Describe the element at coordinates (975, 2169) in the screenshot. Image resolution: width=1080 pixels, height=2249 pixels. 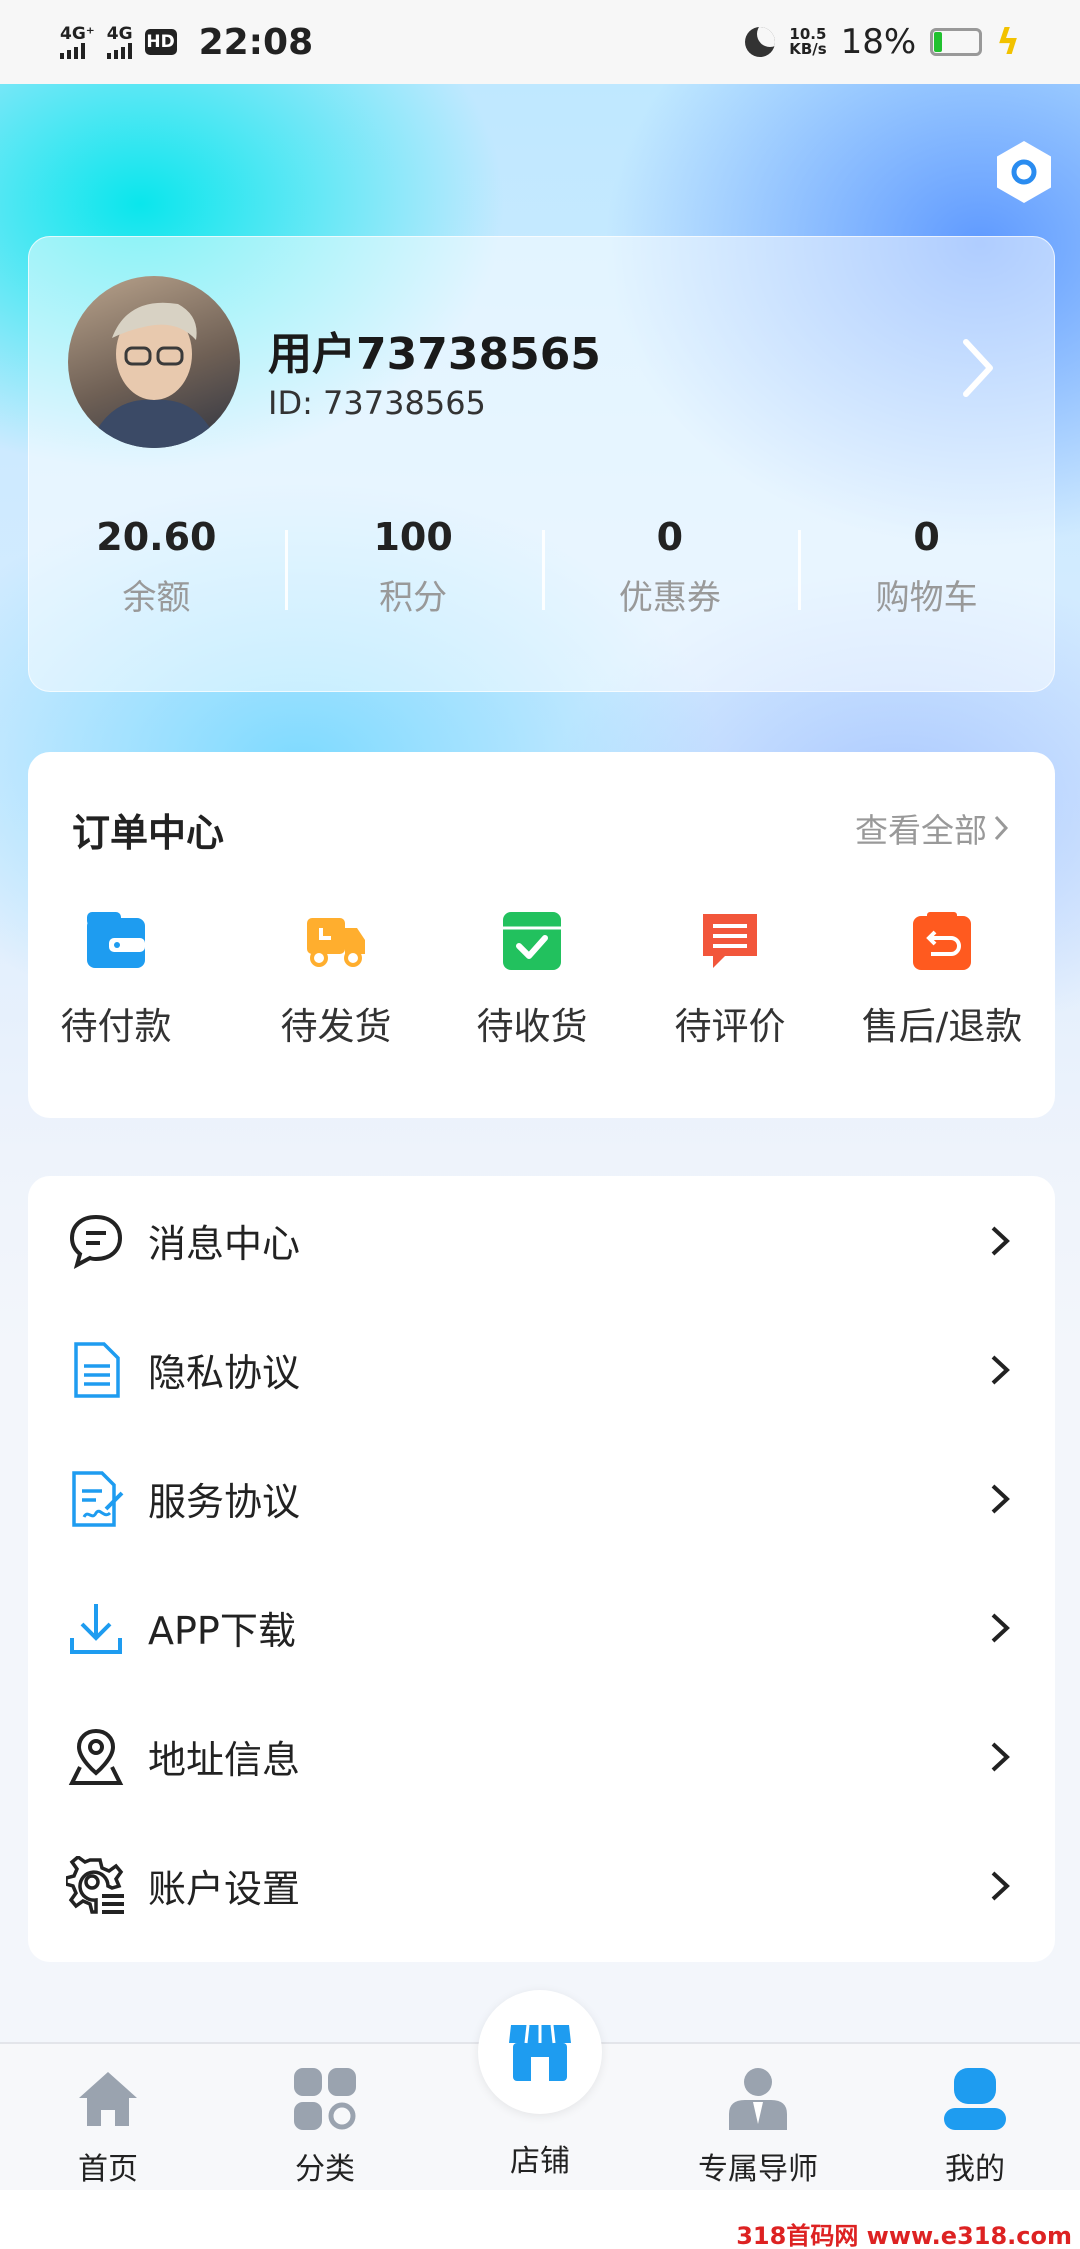
I see `tab-label: 我的` at that location.